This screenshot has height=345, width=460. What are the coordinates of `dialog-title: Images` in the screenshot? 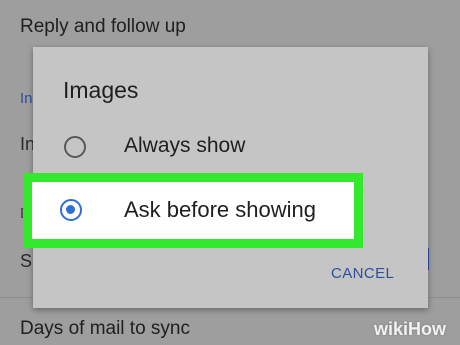 It's located at (101, 90).